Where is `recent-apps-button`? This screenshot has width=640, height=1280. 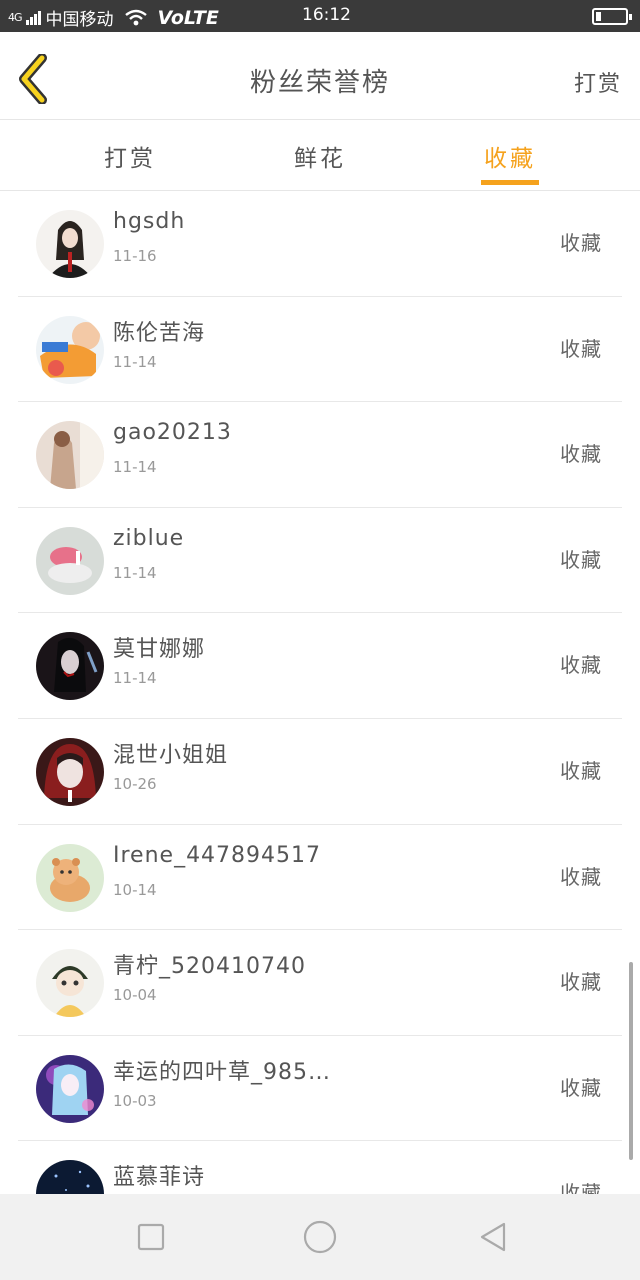
recent-apps-button is located at coordinates (151, 1237).